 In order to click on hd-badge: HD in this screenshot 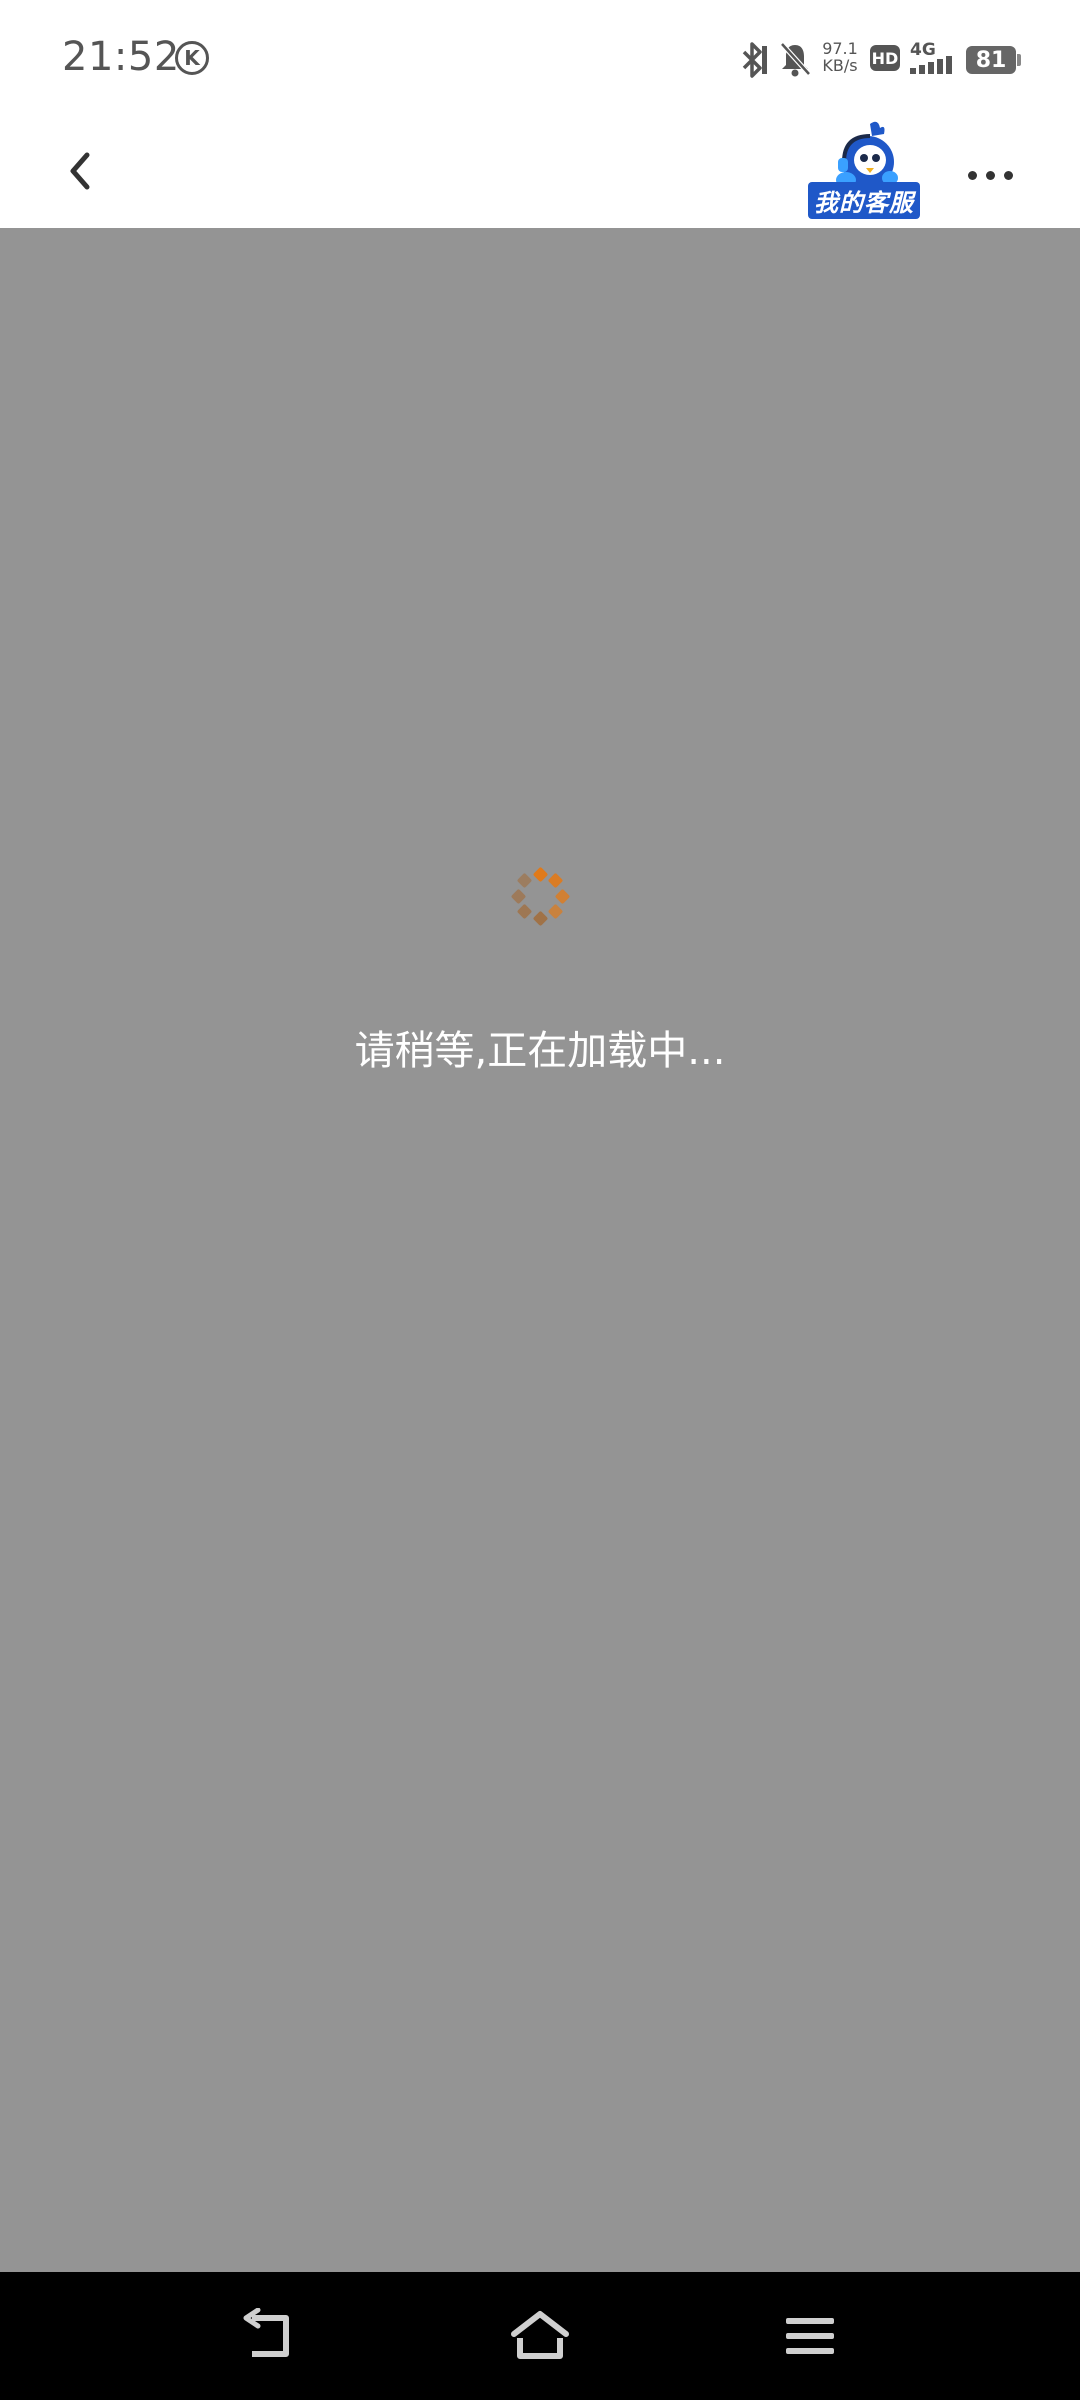, I will do `click(885, 58)`.